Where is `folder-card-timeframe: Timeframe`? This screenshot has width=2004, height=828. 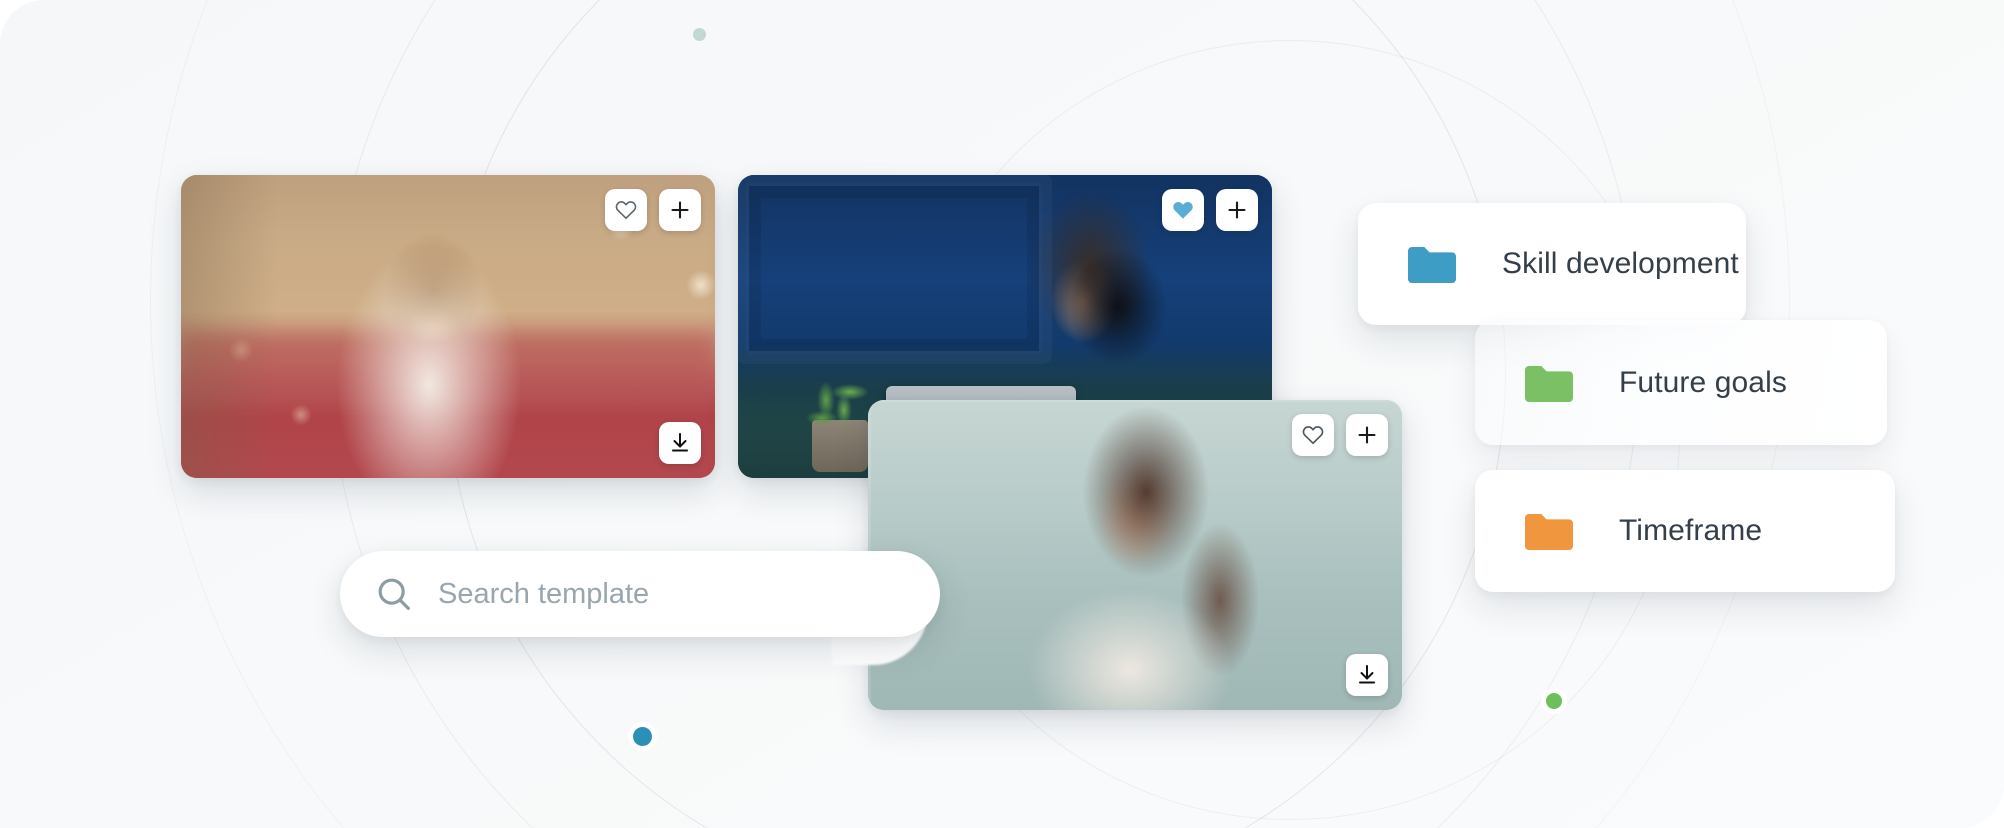 folder-card-timeframe: Timeframe is located at coordinates (1685, 531).